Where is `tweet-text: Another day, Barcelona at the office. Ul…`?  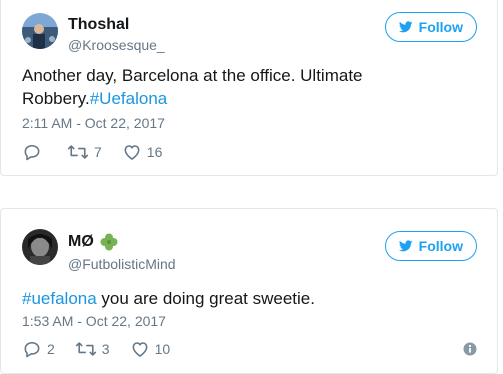
tweet-text: Another day, Barcelona at the office. Ul… is located at coordinates (249, 87).